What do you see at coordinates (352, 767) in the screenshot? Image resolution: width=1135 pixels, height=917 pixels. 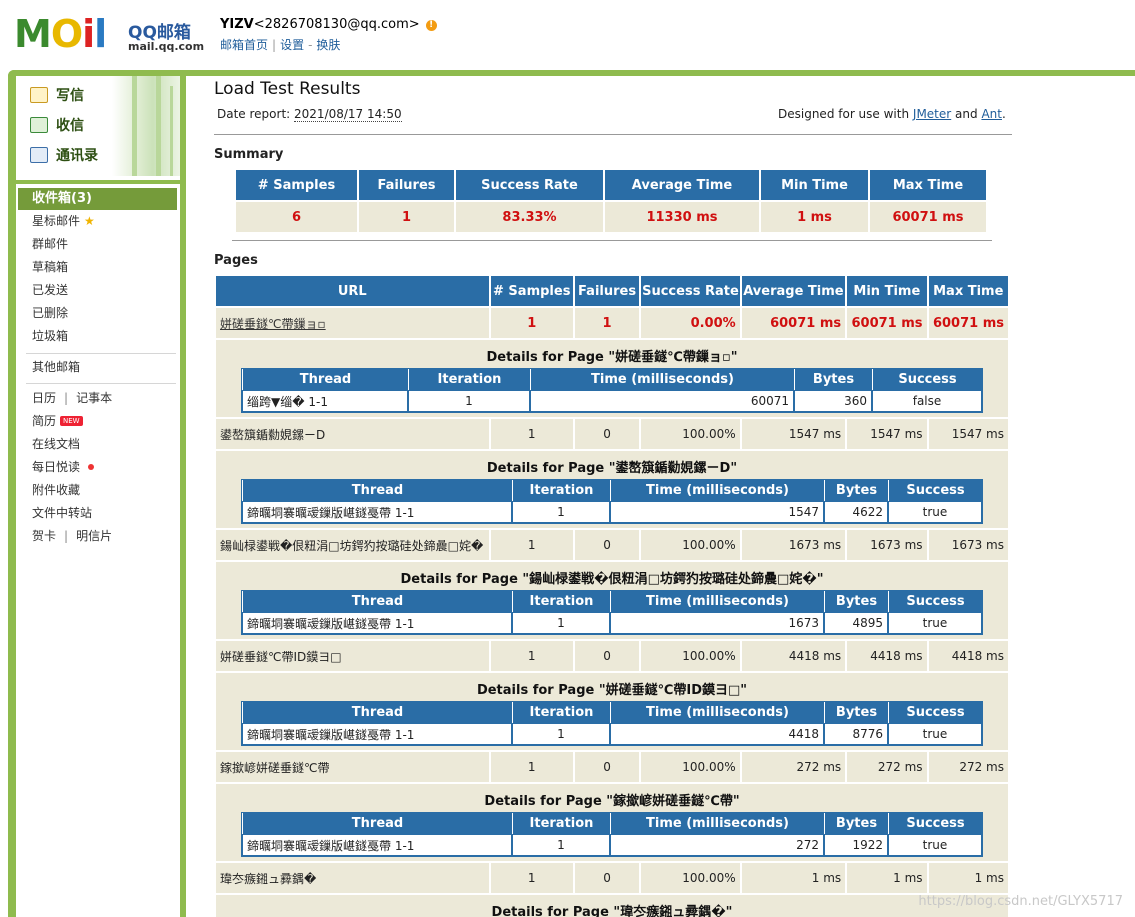 I see `page-url-link: 鎵撳嵃姘磋垂鐩℃帶` at bounding box center [352, 767].